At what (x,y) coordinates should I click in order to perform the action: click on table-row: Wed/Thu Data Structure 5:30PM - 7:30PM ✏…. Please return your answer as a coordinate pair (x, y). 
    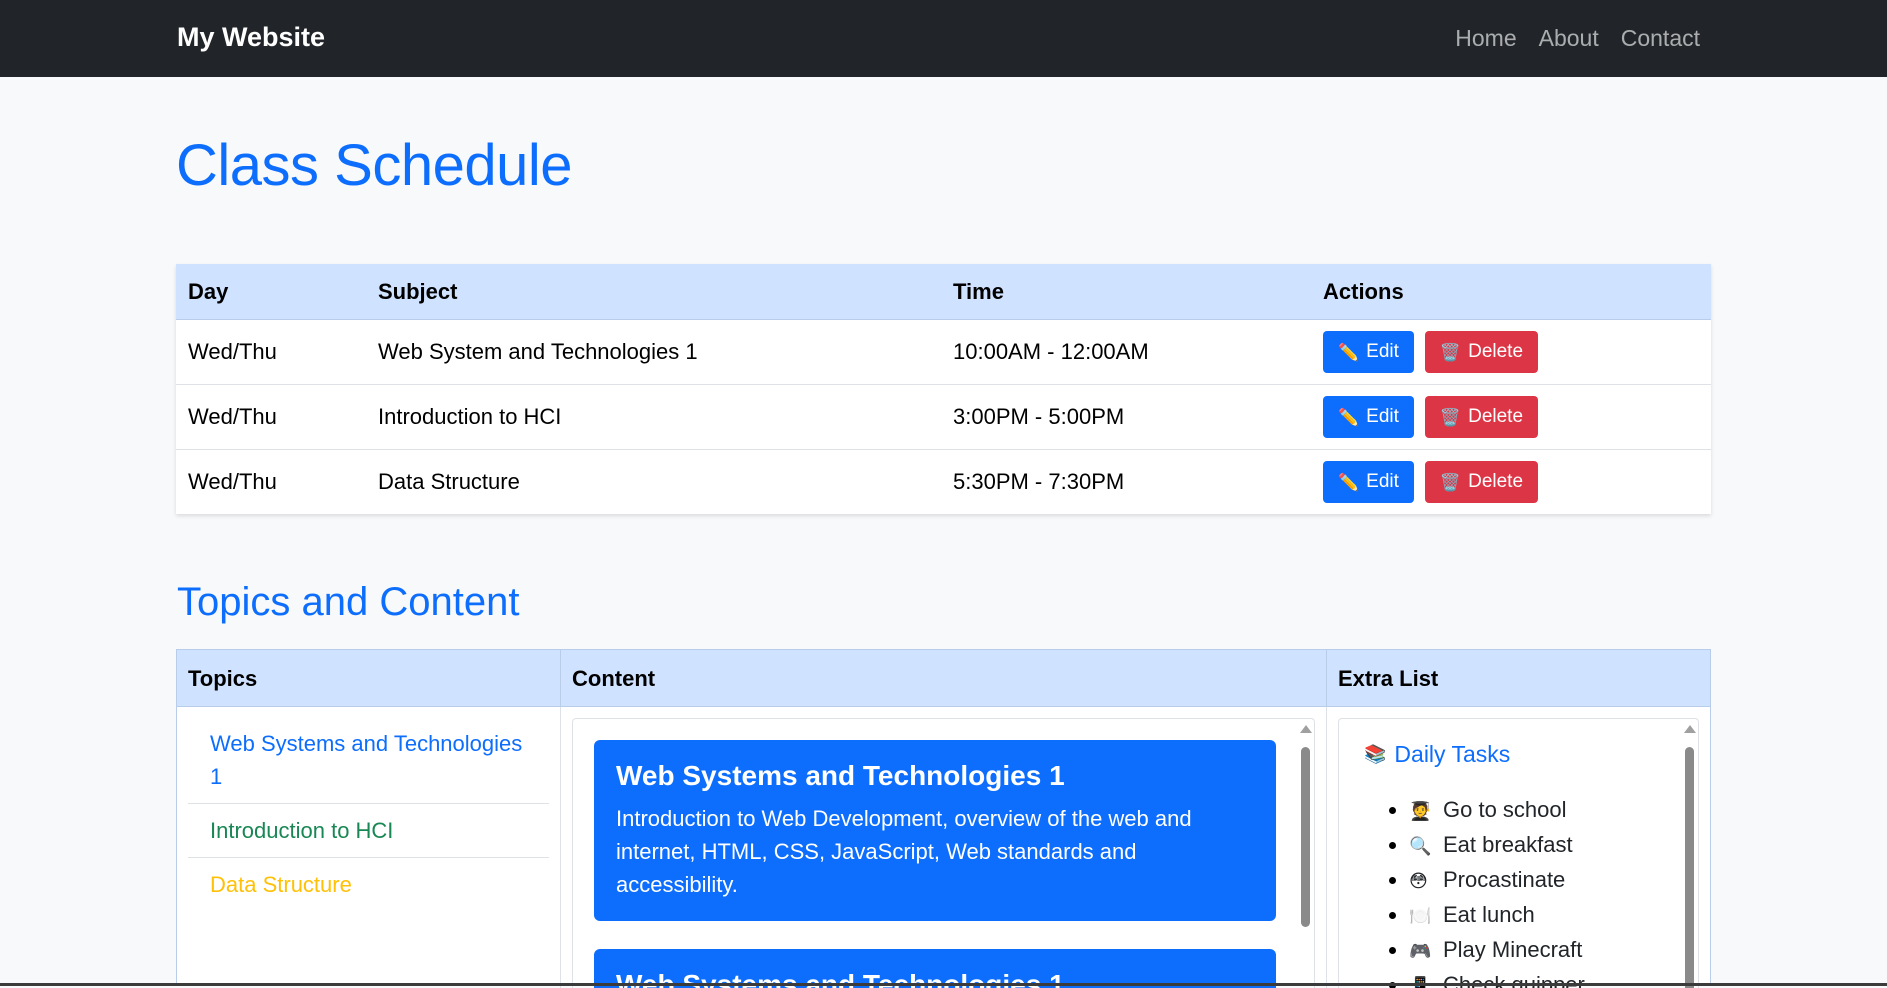
    Looking at the image, I should click on (943, 482).